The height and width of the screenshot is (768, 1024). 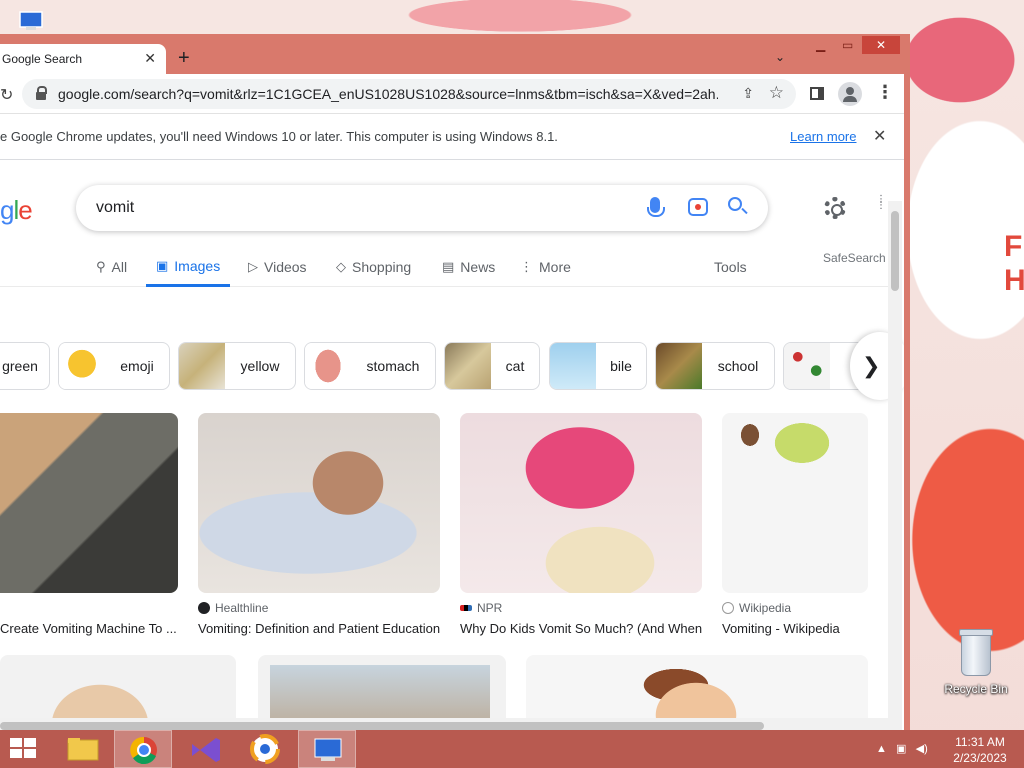 What do you see at coordinates (980, 758) in the screenshot?
I see `clock-date: 2/23/2023` at bounding box center [980, 758].